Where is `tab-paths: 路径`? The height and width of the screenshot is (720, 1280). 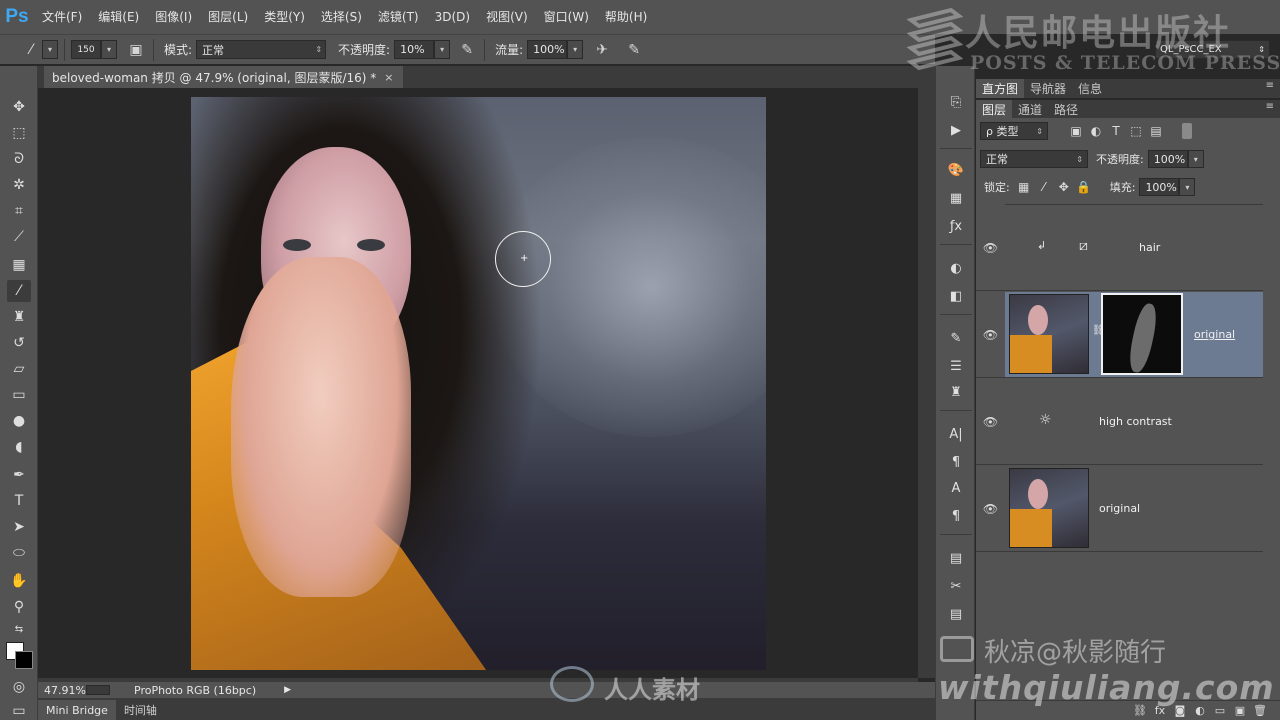
tab-paths: 路径 is located at coordinates (1066, 109).